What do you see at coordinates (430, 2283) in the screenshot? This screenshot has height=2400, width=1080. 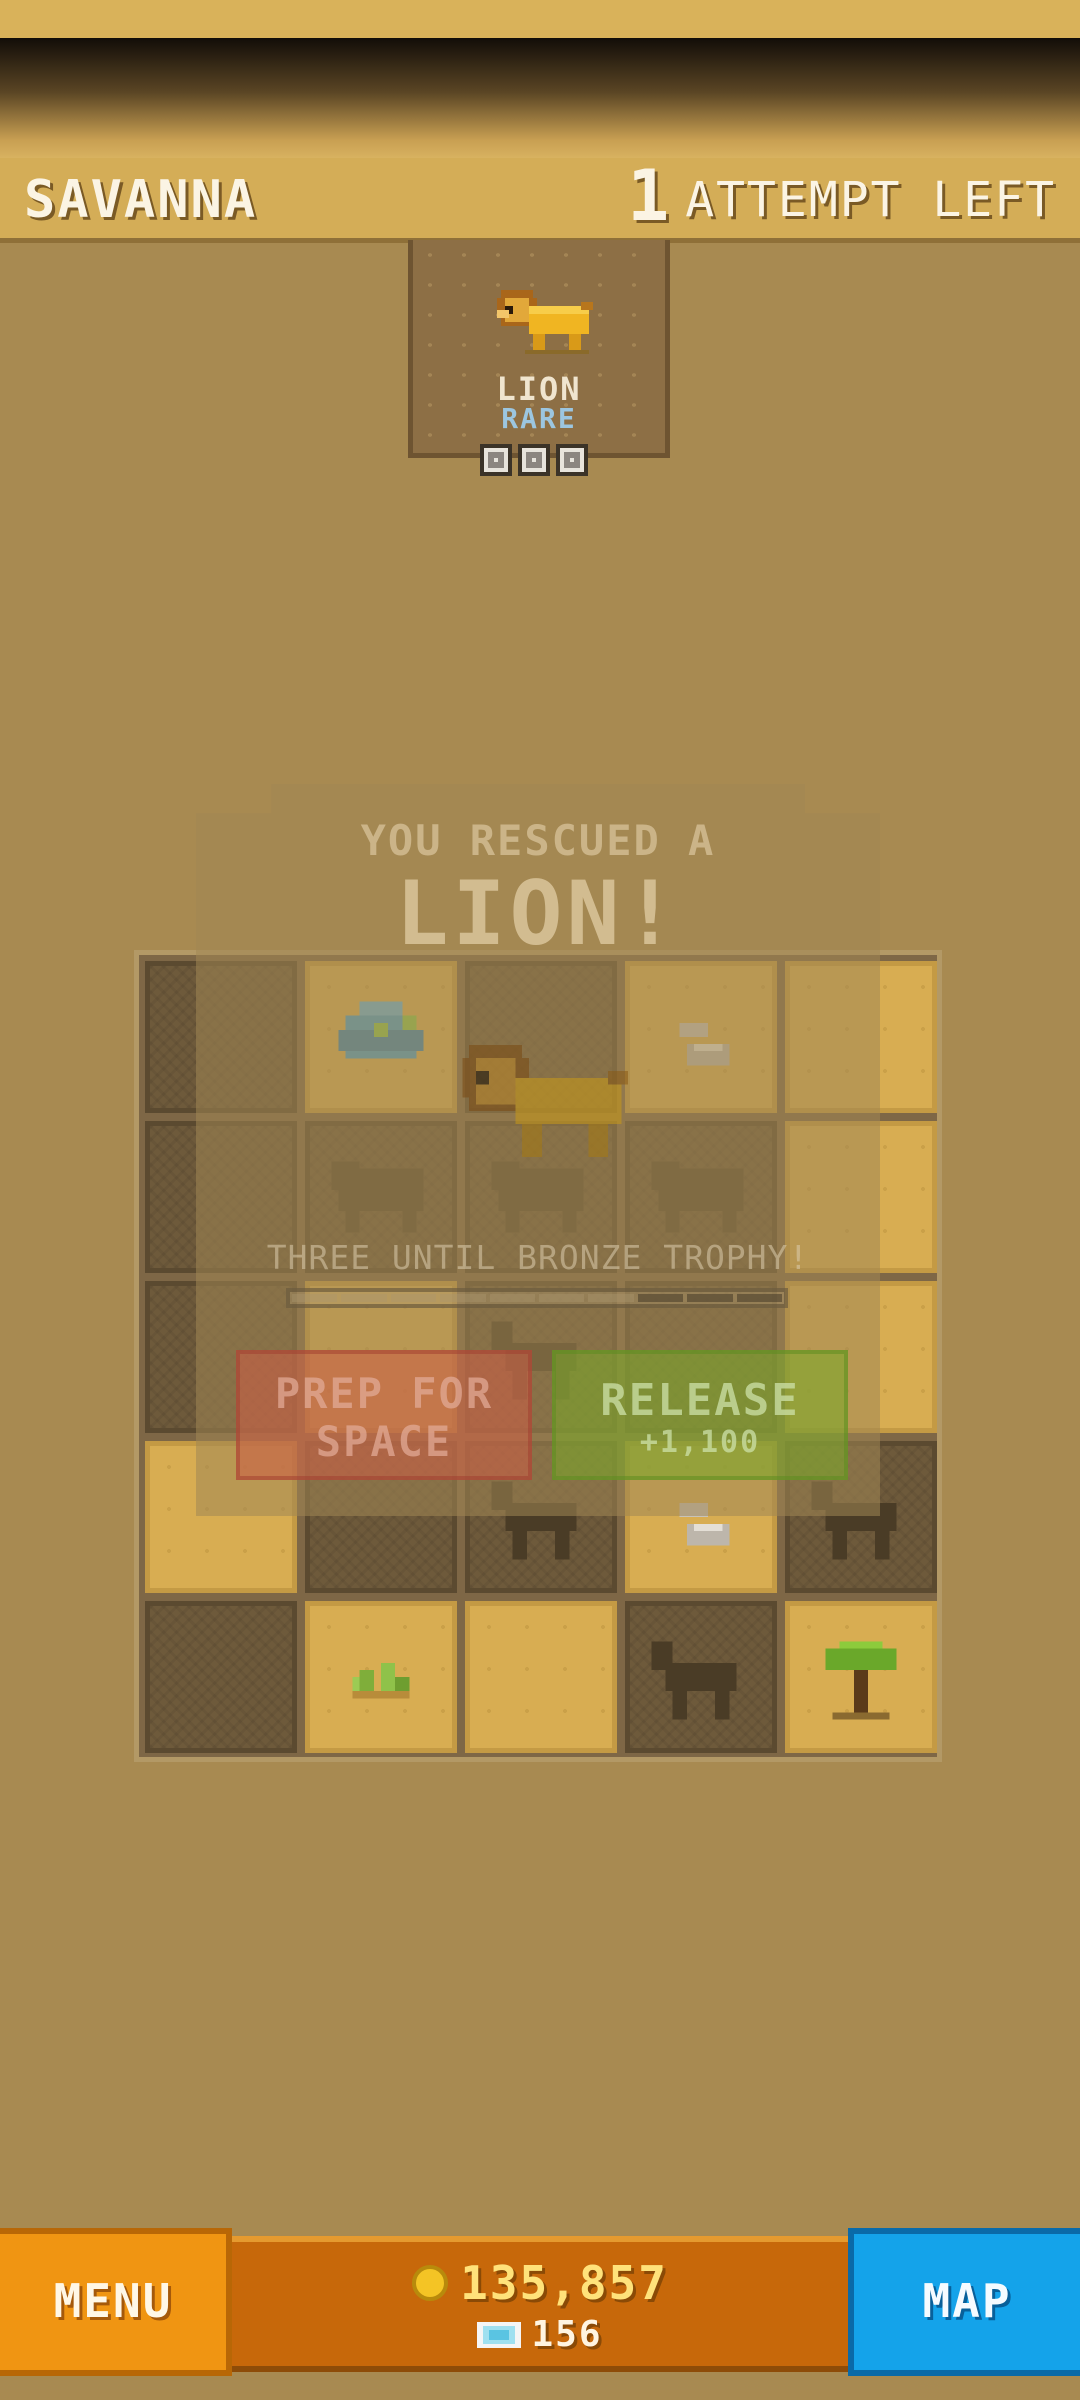 I see `coin-icon` at bounding box center [430, 2283].